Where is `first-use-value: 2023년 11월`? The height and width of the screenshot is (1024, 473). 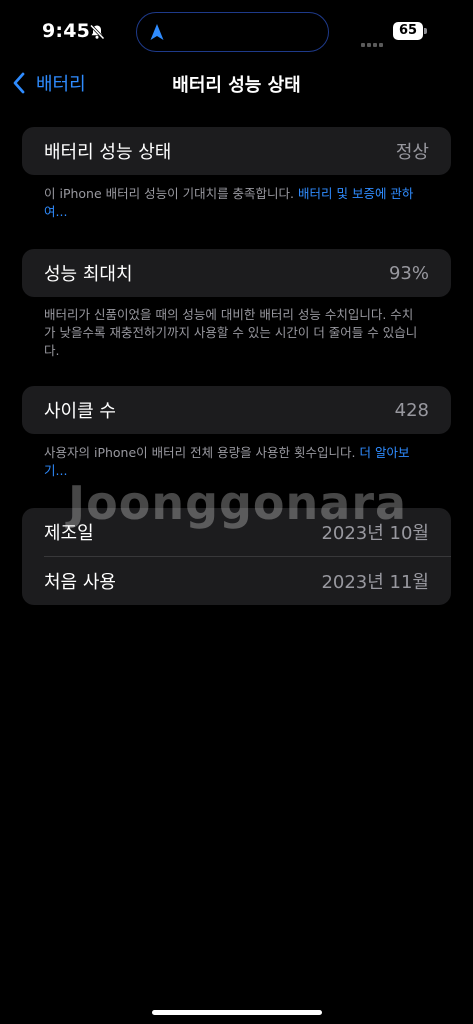 first-use-value: 2023년 11월 is located at coordinates (375, 582).